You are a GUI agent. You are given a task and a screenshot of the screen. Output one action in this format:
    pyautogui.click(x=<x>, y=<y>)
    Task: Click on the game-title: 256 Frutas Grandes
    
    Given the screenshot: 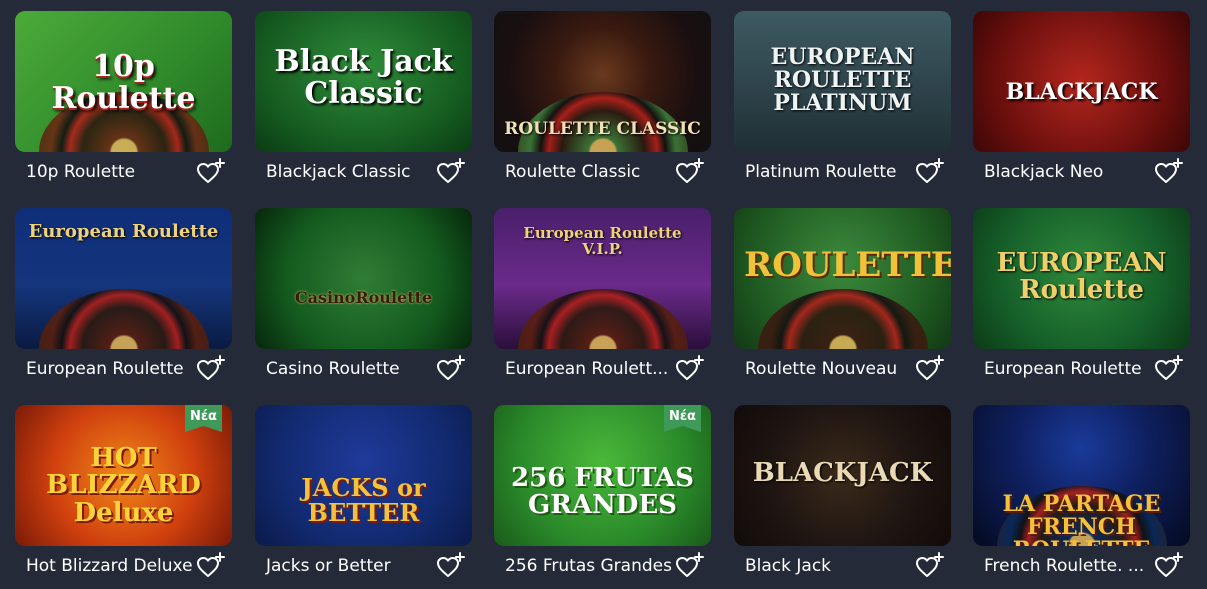 What is the action you would take?
    pyautogui.click(x=588, y=566)
    